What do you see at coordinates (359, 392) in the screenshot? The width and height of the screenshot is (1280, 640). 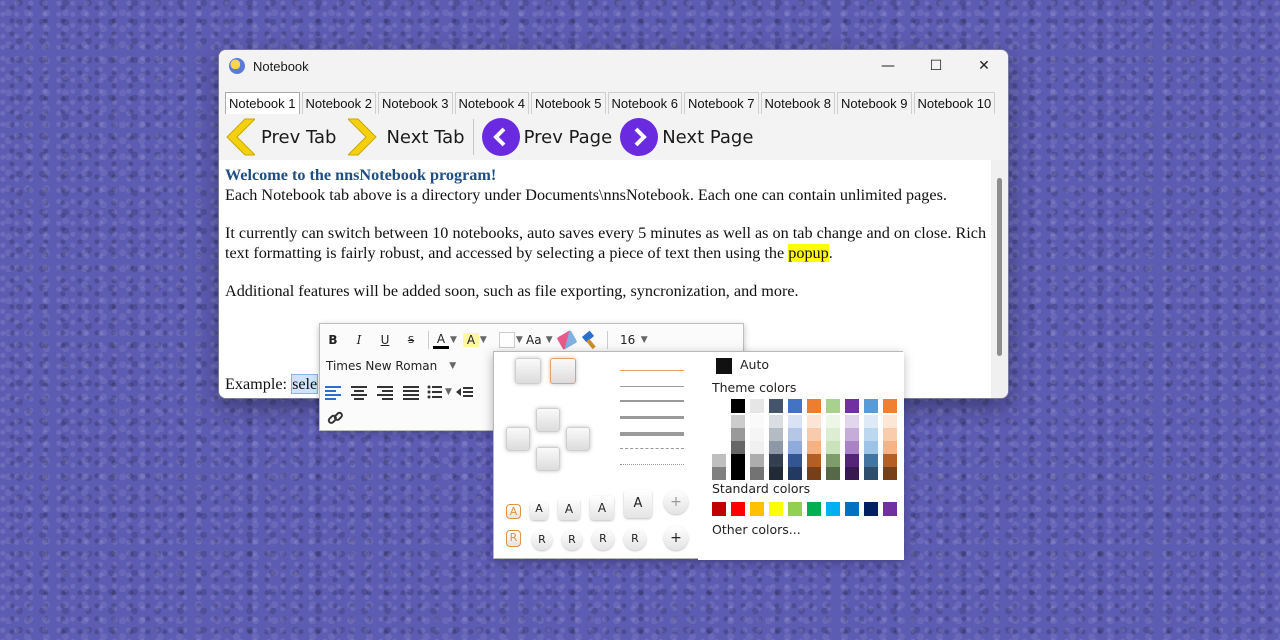 I see `align-center-icon` at bounding box center [359, 392].